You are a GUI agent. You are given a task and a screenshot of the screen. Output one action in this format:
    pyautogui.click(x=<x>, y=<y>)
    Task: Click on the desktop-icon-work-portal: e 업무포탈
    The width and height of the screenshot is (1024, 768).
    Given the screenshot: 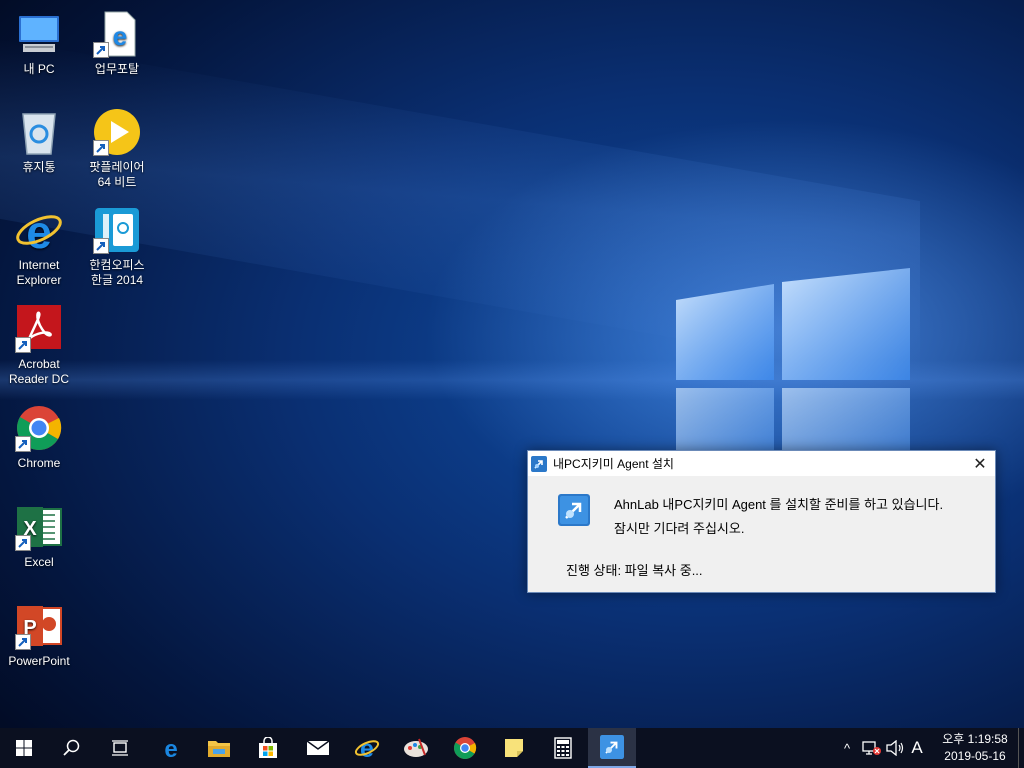 What is the action you would take?
    pyautogui.click(x=117, y=43)
    